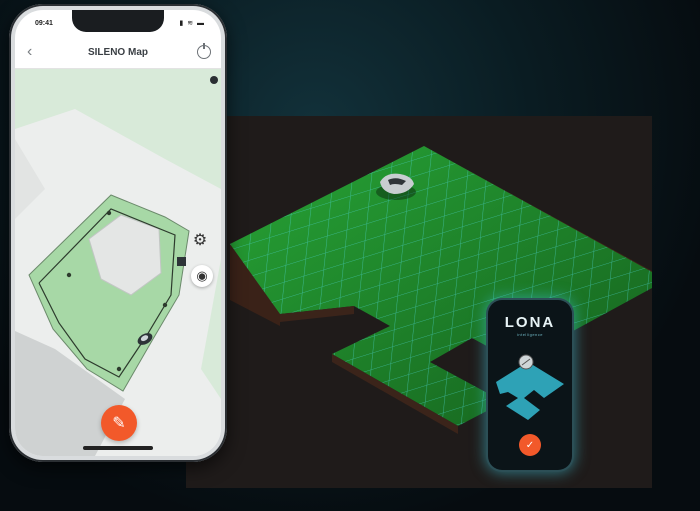 The image size is (700, 511). Describe the element at coordinates (529, 334) in the screenshot. I see `lona-subtitle: intelligence` at that location.